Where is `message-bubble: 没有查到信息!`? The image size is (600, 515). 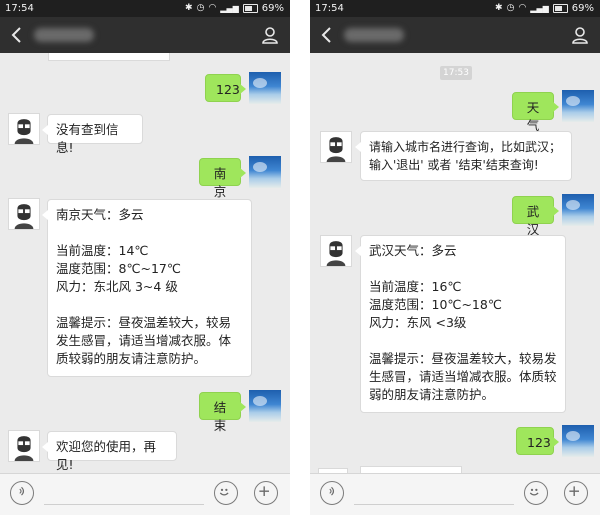 message-bubble: 没有查到信息! is located at coordinates (92, 134).